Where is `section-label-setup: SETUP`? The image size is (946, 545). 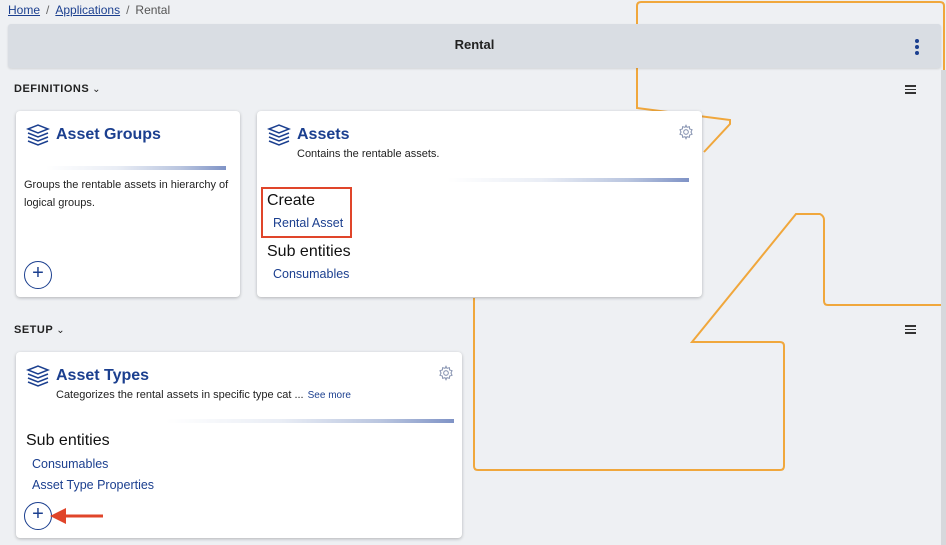 section-label-setup: SETUP is located at coordinates (34, 330).